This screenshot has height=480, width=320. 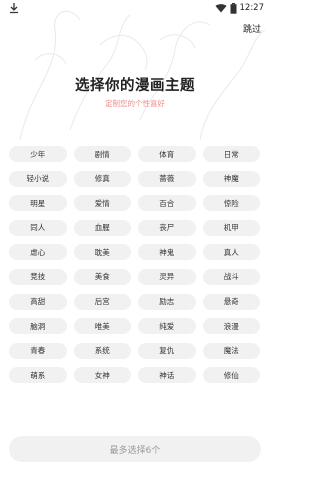 I want to click on topic-chip: 脑洞, so click(x=38, y=326).